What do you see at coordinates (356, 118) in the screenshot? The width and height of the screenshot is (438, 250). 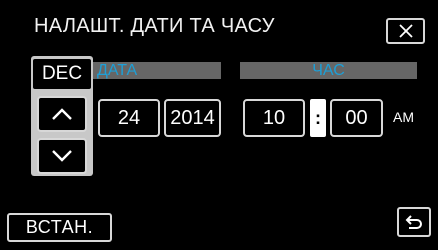 I see `minute-field: 00` at bounding box center [356, 118].